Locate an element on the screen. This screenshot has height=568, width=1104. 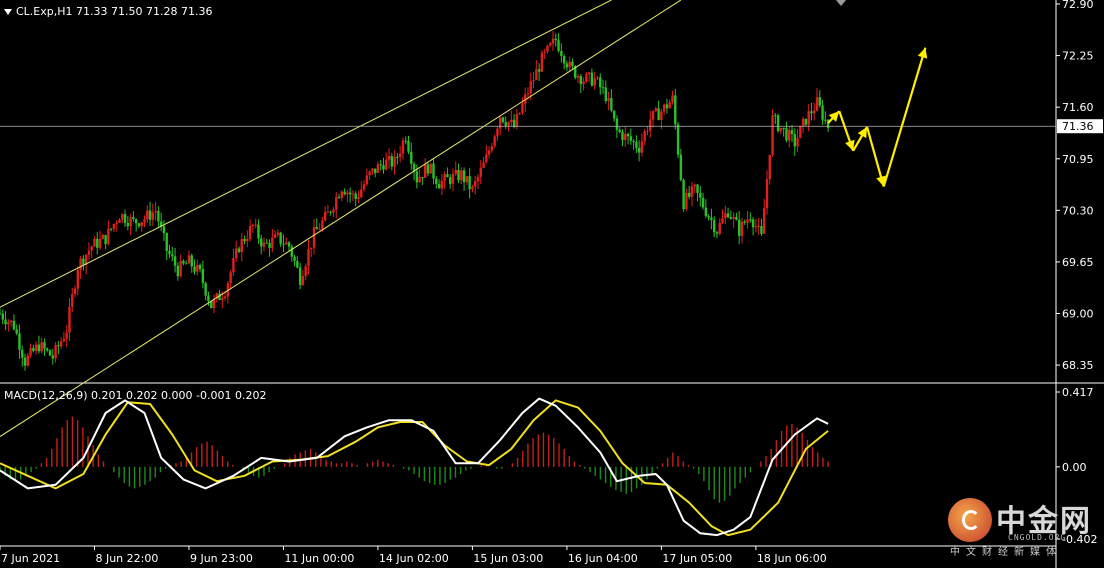
price-tick-label: 70.30 is located at coordinates (1078, 210).